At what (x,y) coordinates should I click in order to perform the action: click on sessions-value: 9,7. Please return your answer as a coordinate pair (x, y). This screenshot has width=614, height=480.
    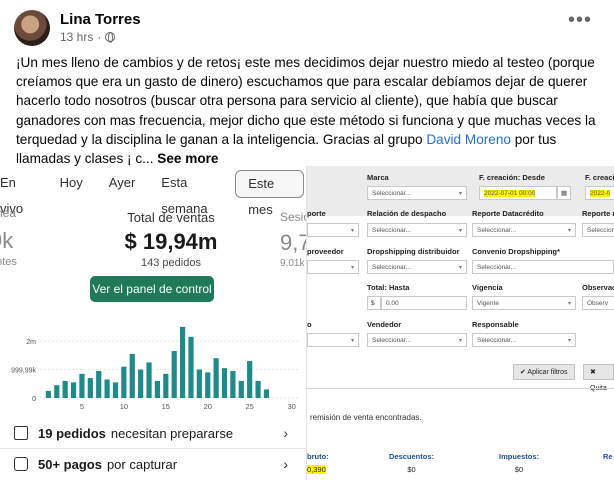
    Looking at the image, I should click on (293, 242).